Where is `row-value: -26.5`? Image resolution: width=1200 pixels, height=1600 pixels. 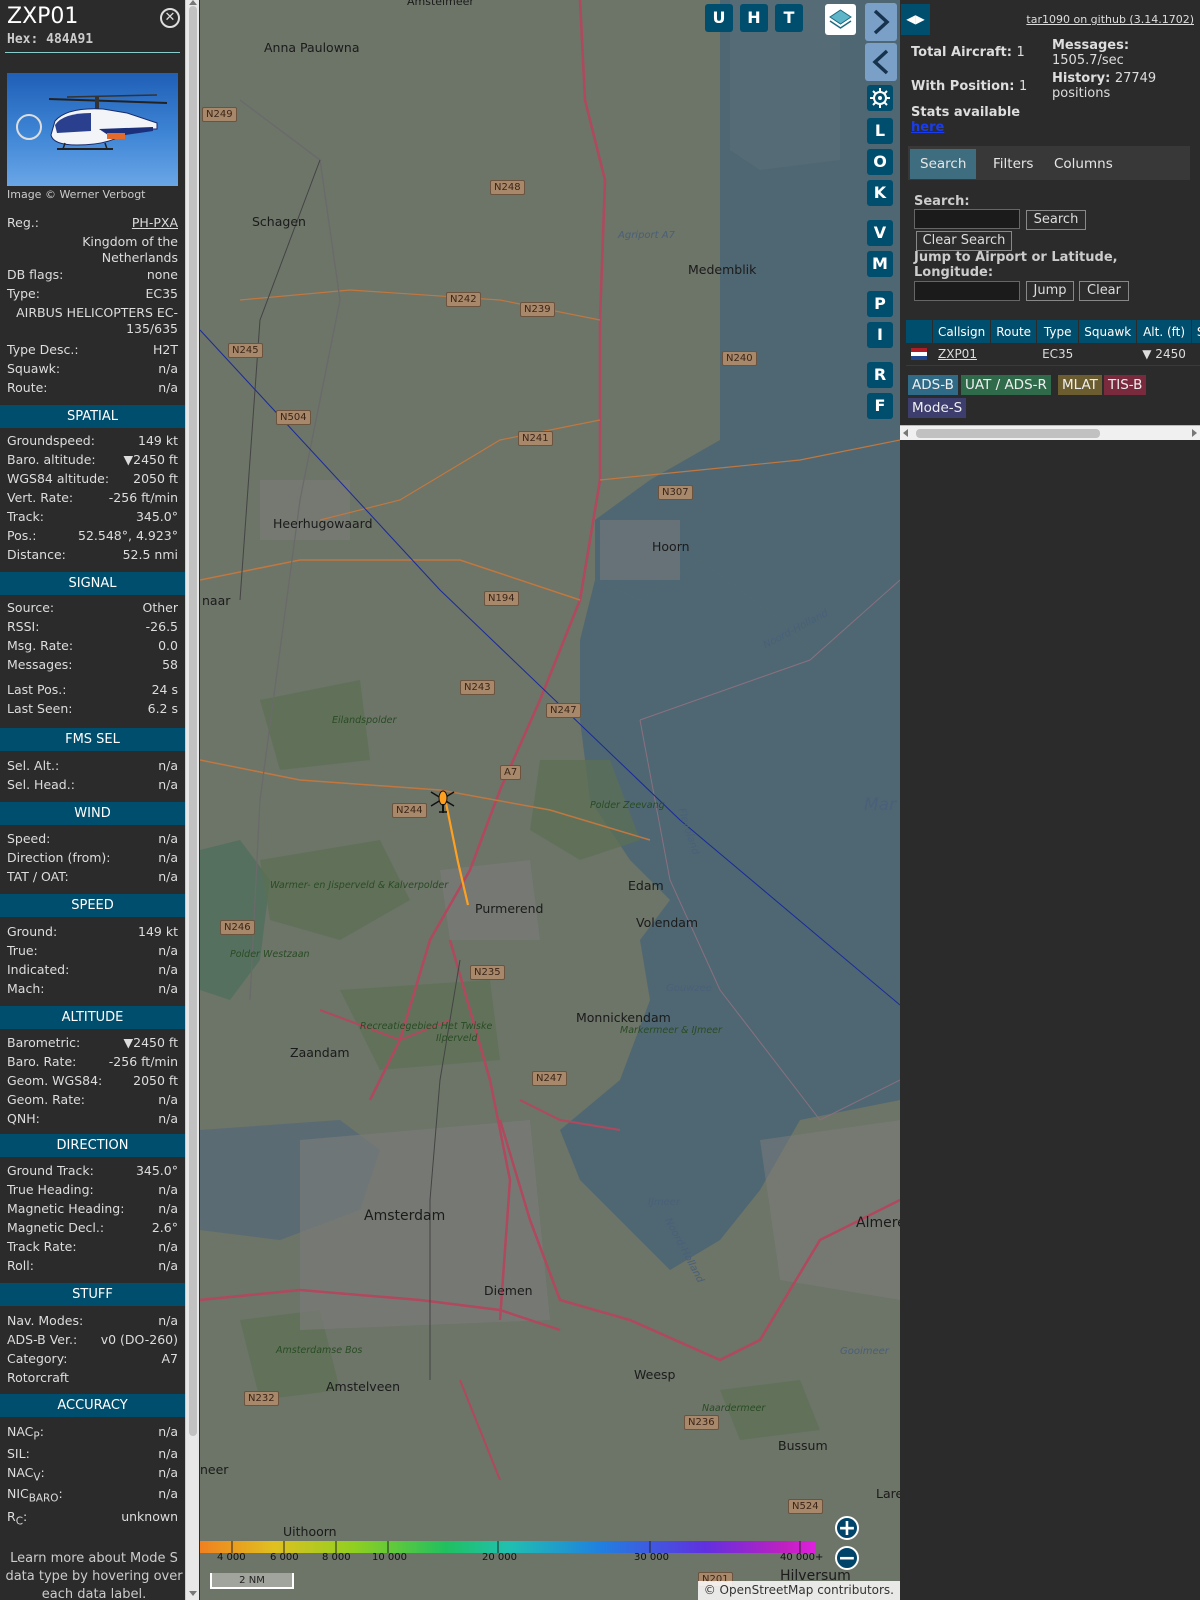 row-value: -26.5 is located at coordinates (161, 626).